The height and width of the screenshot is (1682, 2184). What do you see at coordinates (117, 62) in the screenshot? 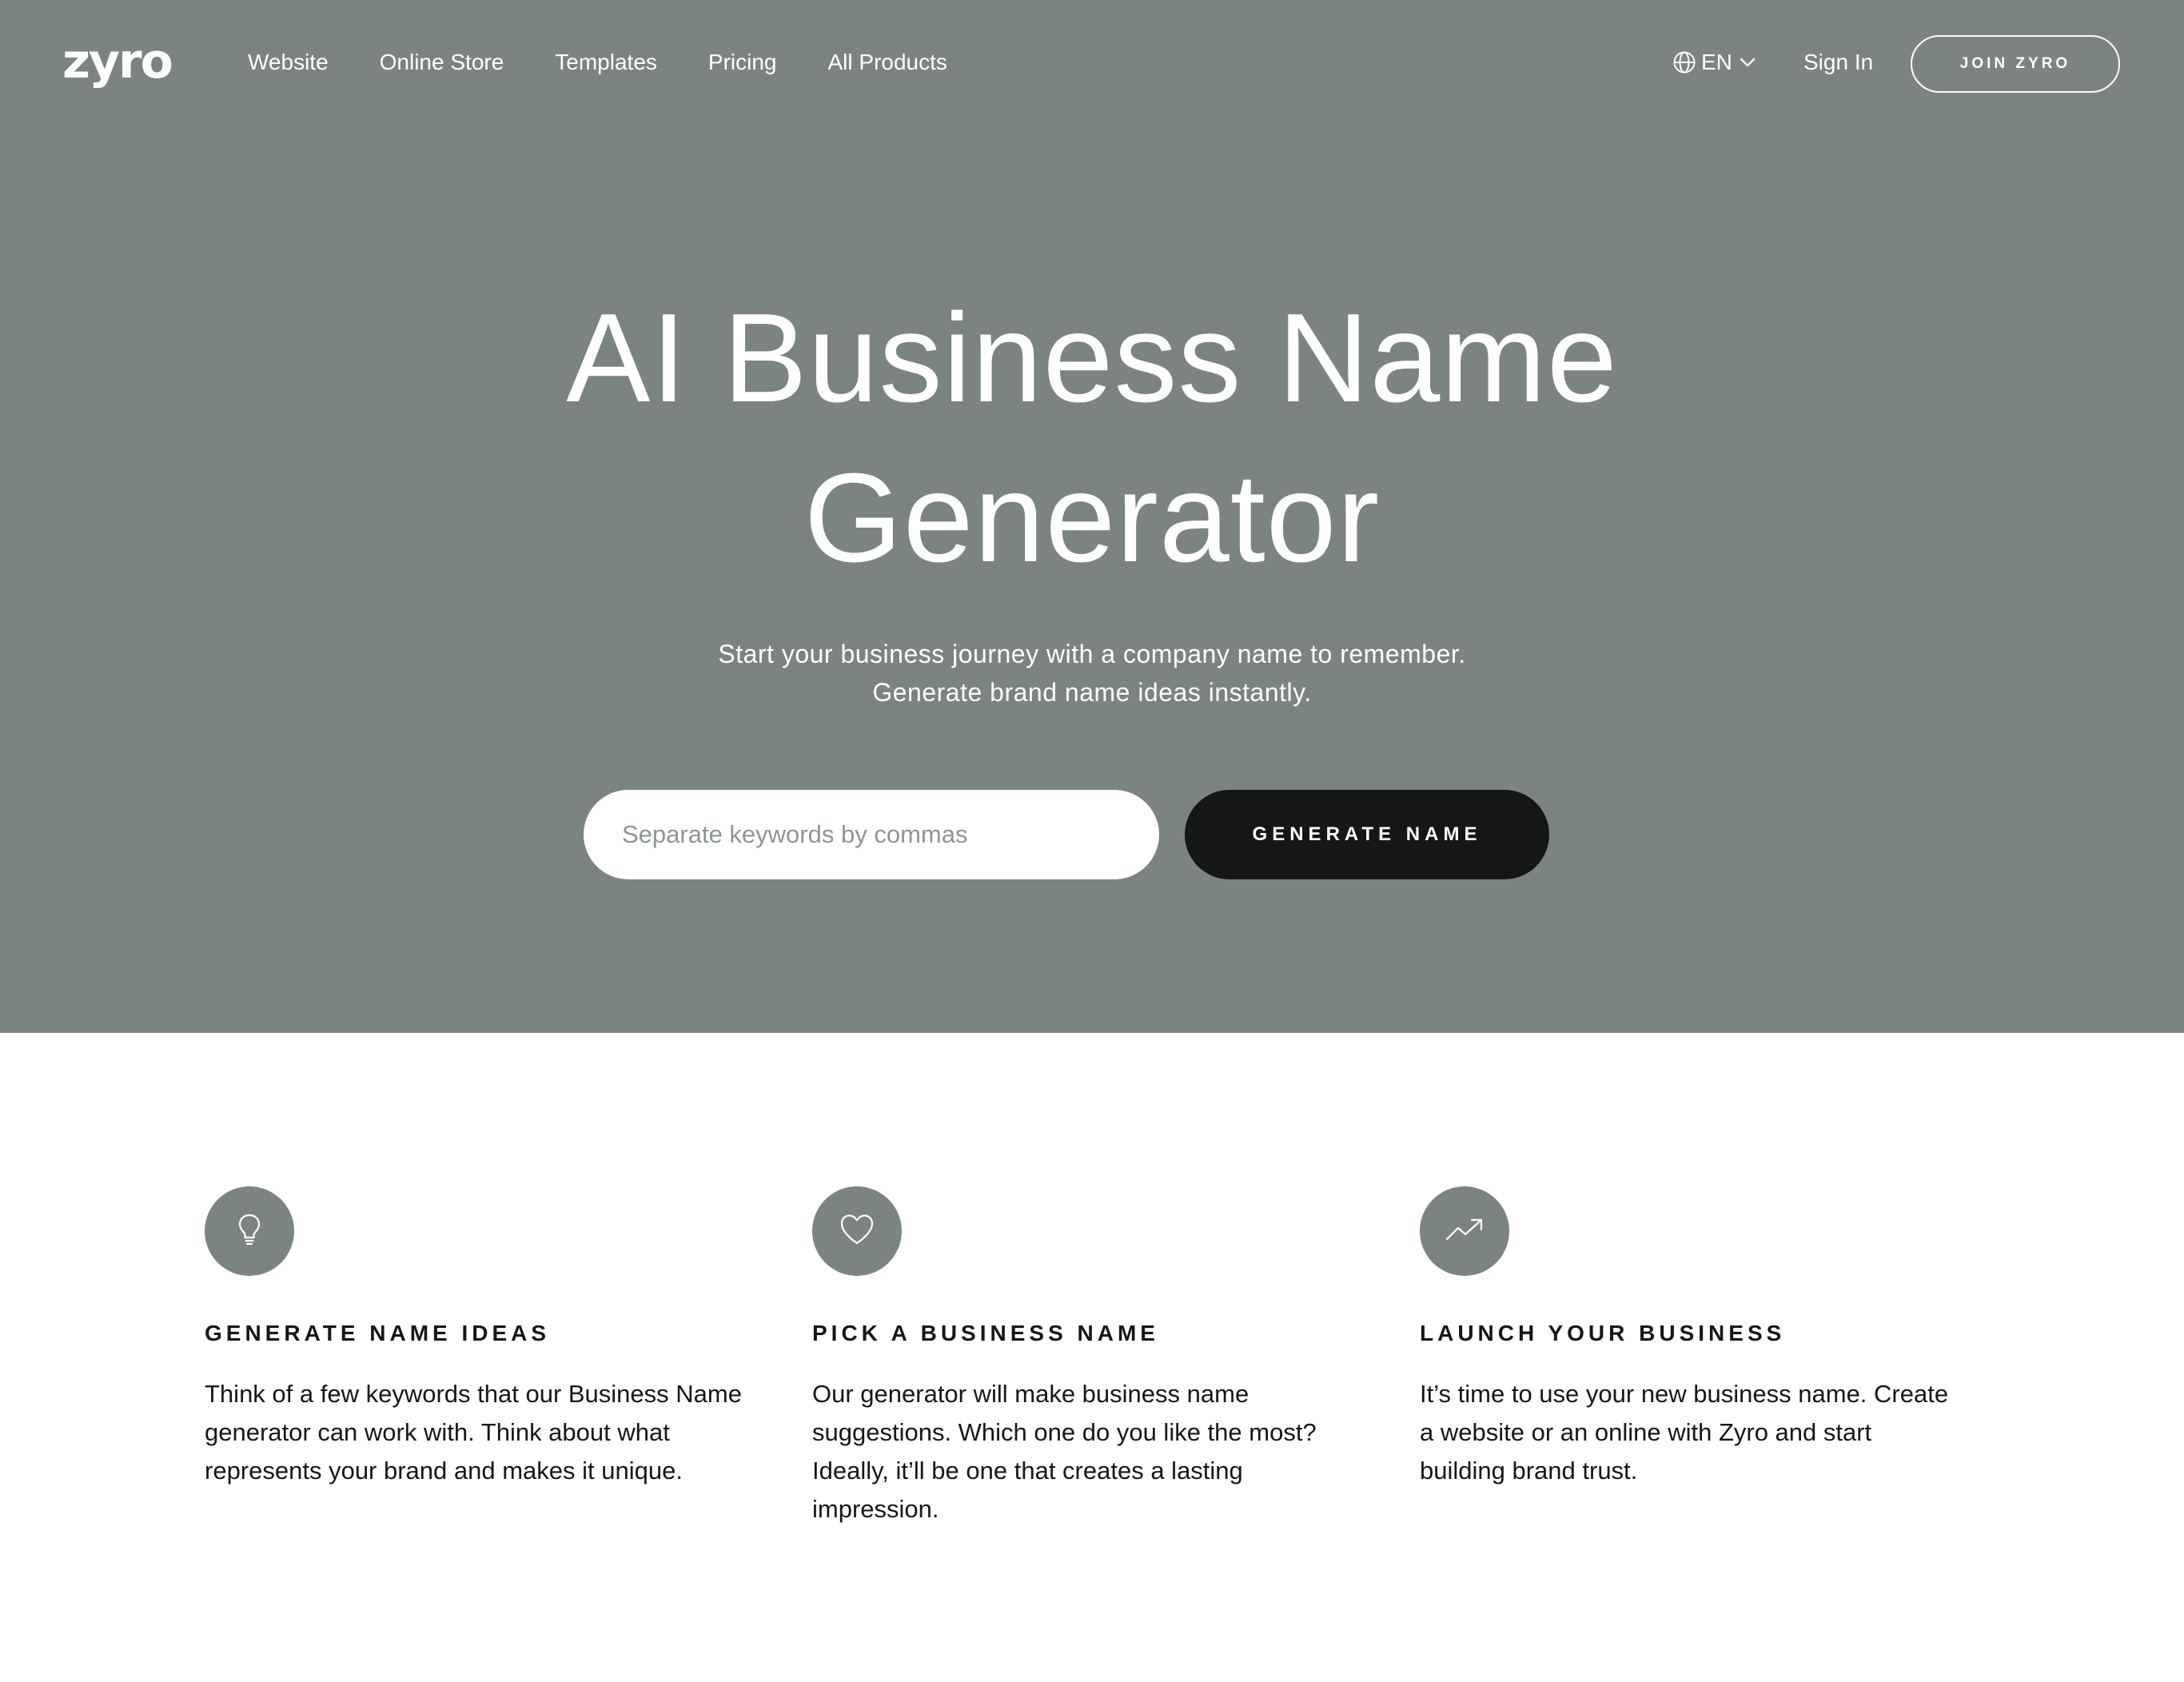
I see `zyro-logo: zyro` at bounding box center [117, 62].